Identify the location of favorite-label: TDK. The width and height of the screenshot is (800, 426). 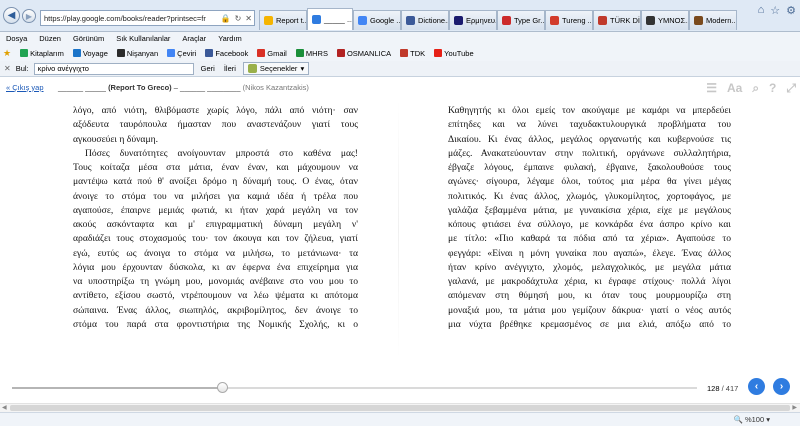
(418, 53).